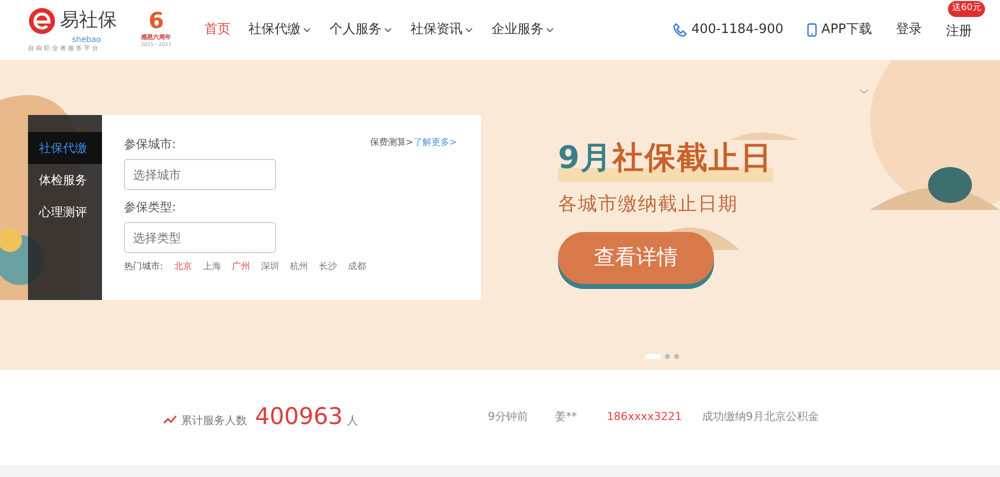  Describe the element at coordinates (760, 417) in the screenshot. I see `record-action: 成功缴纳9月北京公积金` at that location.